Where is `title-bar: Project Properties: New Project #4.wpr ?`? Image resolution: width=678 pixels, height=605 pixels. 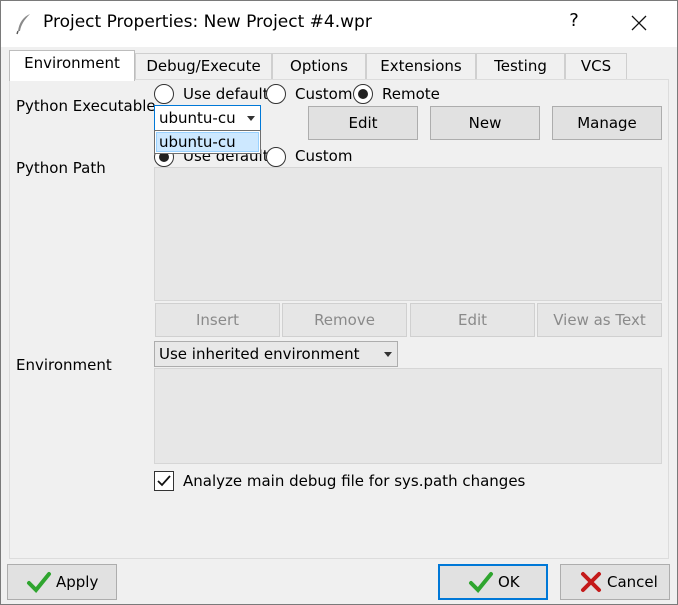 title-bar: Project Properties: New Project #4.wpr ? is located at coordinates (339, 24).